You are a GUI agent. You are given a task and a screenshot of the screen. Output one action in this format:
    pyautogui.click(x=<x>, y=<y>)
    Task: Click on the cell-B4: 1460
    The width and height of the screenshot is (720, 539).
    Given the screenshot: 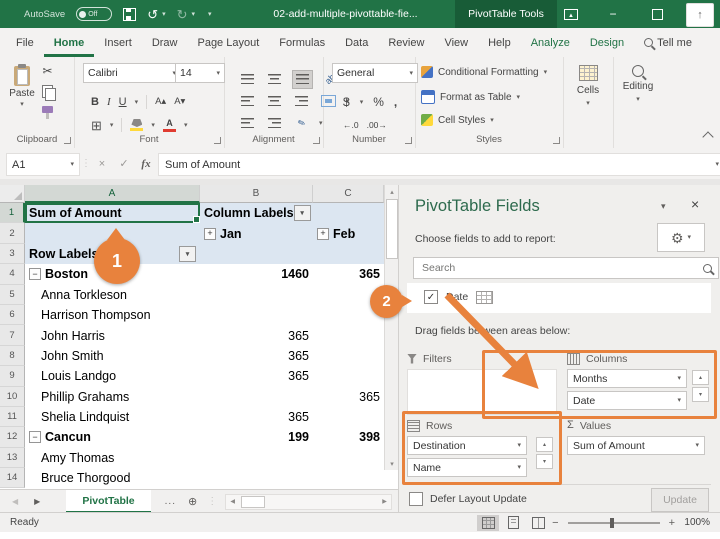 What is the action you would take?
    pyautogui.click(x=256, y=274)
    